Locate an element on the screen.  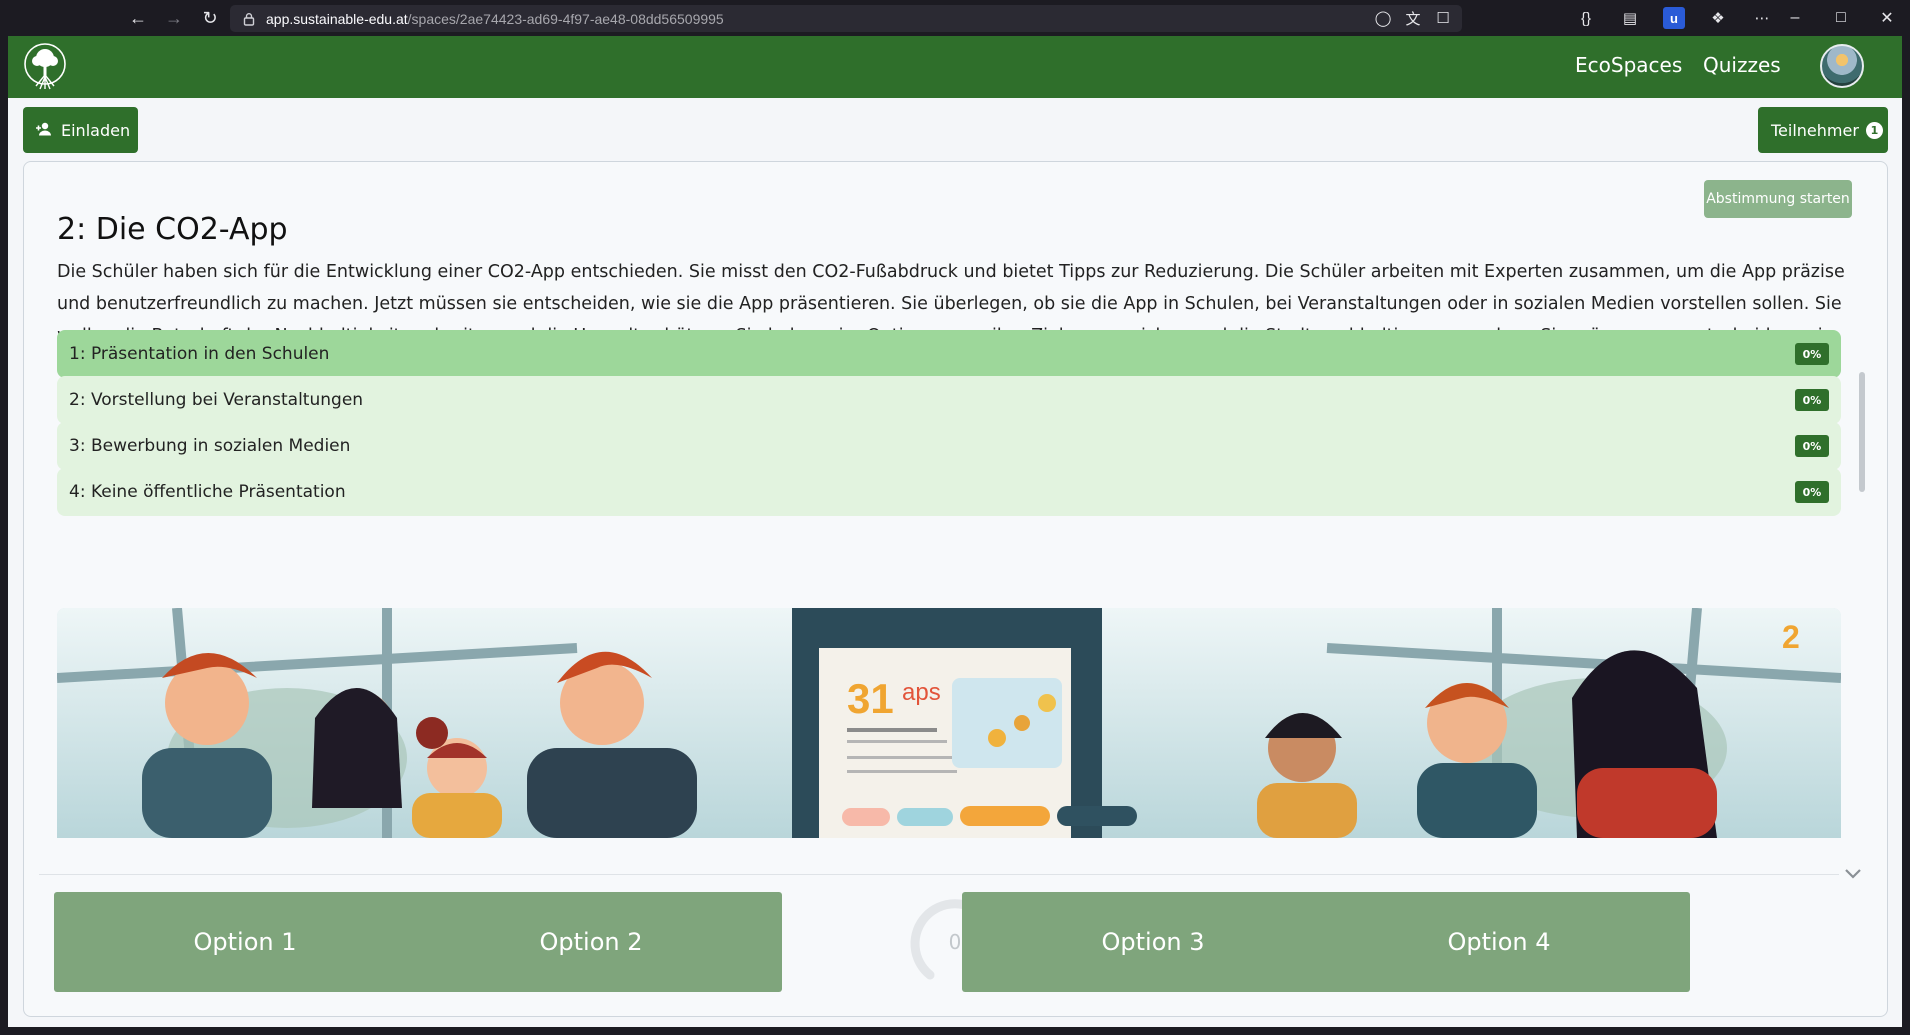
option-label: 1: Präsentation in den Schulen is located at coordinates (199, 354).